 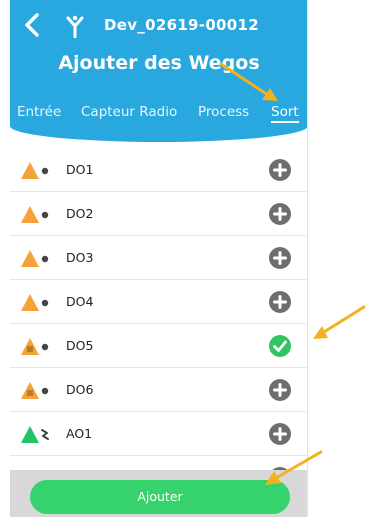 What do you see at coordinates (158, 170) in the screenshot?
I see `list-item: DO1` at bounding box center [158, 170].